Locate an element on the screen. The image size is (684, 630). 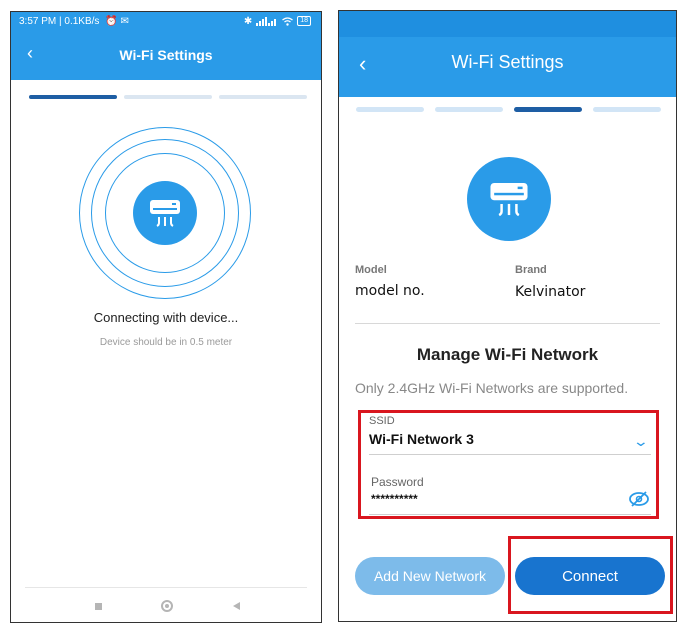
status-bar is located at coordinates (507, 24).